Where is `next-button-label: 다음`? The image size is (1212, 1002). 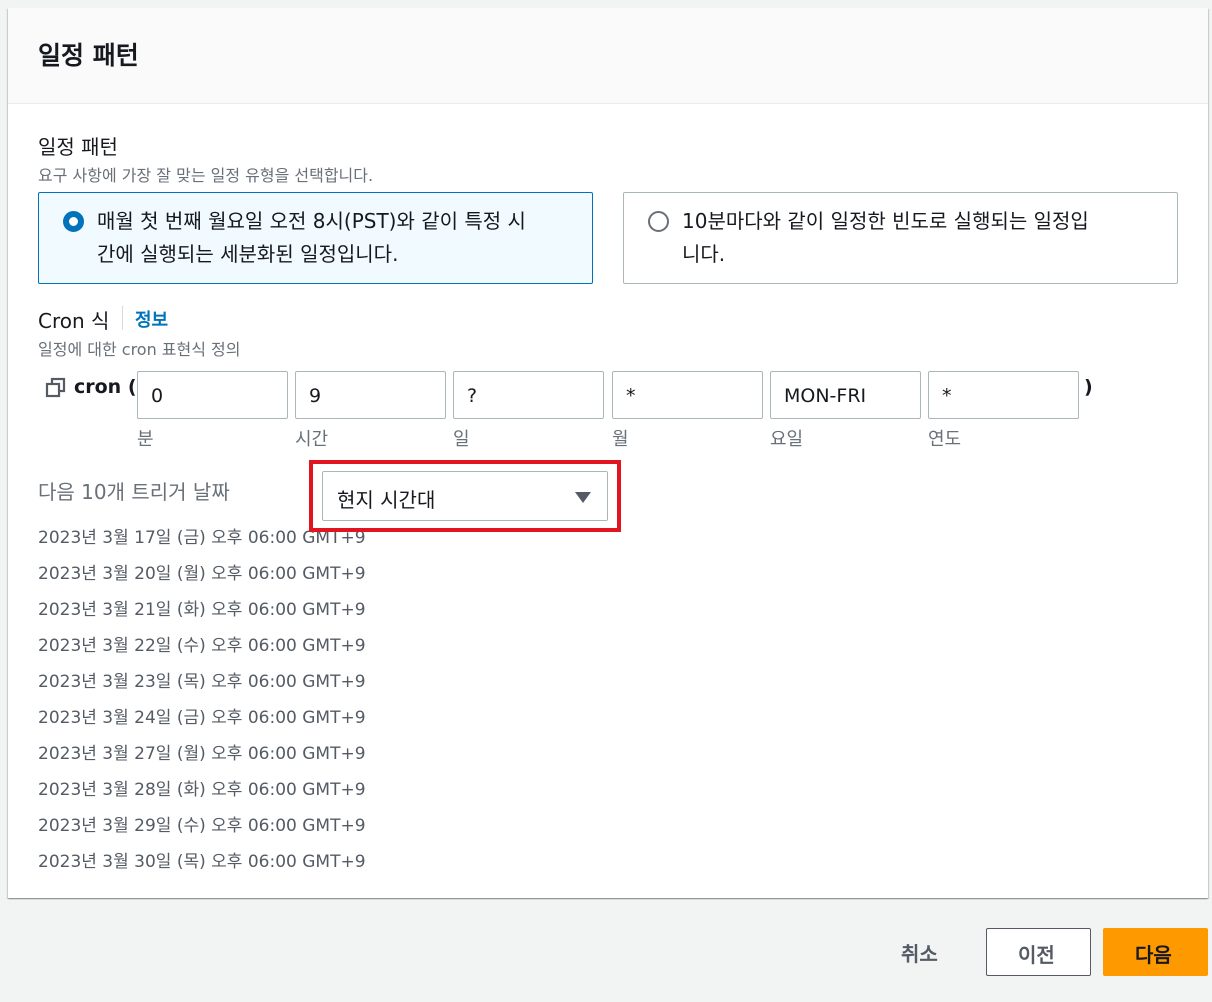
next-button-label: 다음 is located at coordinates (1153, 955).